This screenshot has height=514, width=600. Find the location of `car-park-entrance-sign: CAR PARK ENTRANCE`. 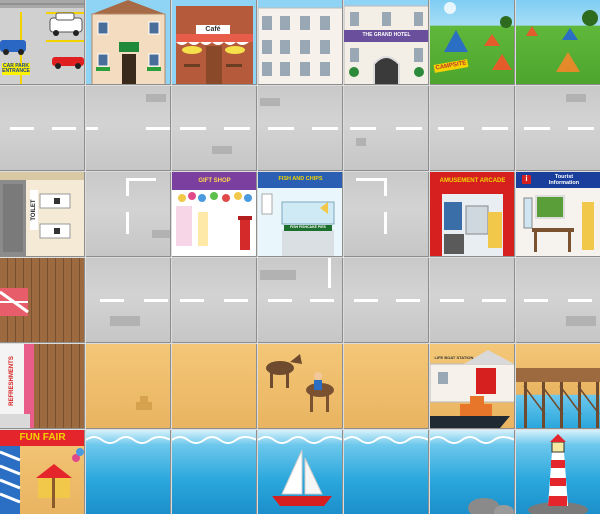

car-park-entrance-sign: CAR PARK ENTRANCE is located at coordinates (16, 69).